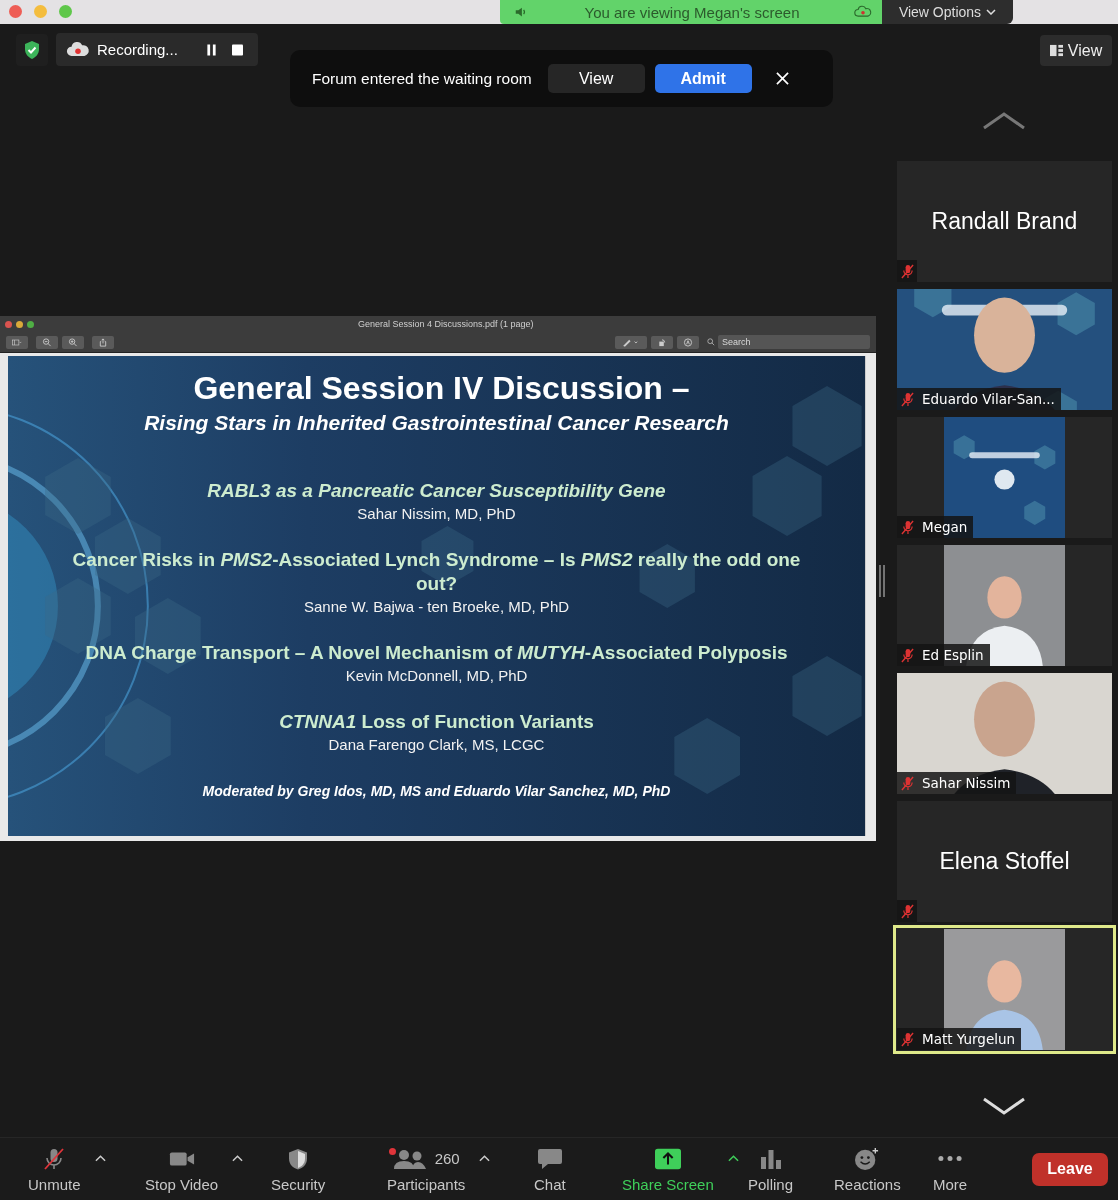 The image size is (1118, 1200). Describe the element at coordinates (436, 572) in the screenshot. I see `talk-title: Cancer Risks in PMS2-Associated Lynch Syndrome – Is PMS2 really the odd one out?` at that location.